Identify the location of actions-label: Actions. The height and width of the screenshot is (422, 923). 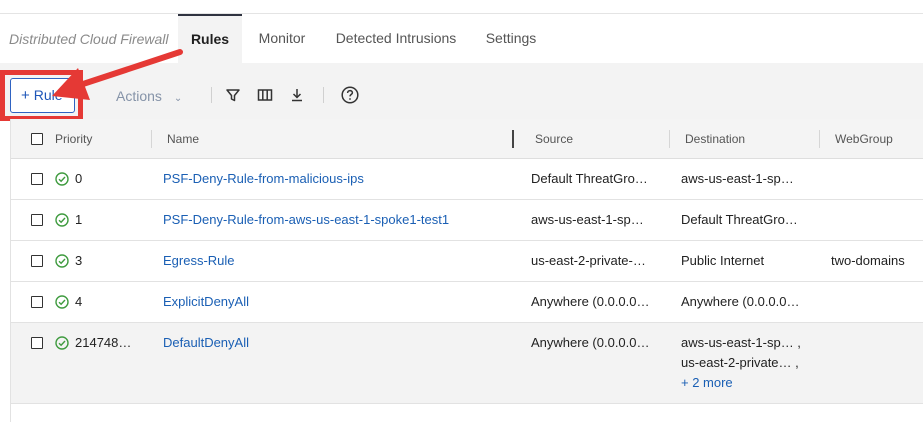
(139, 96).